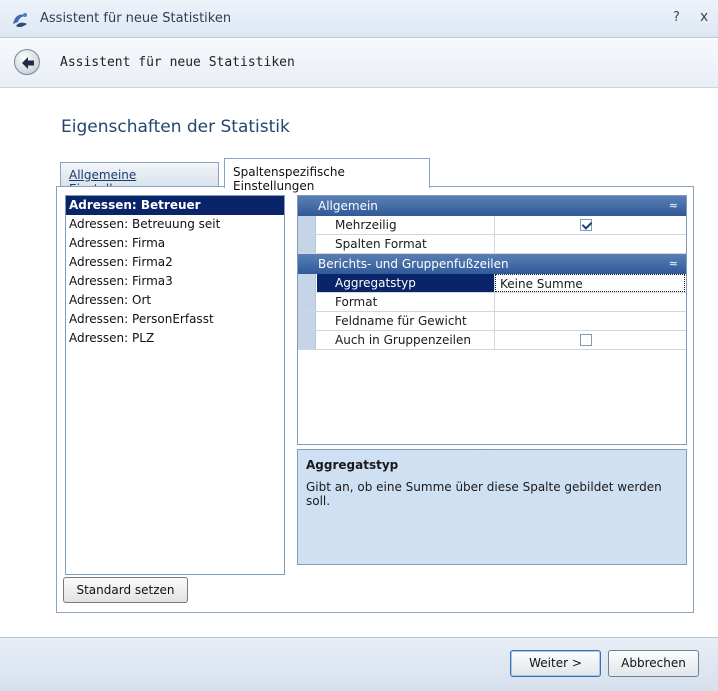  I want to click on list-item: Adressen: Firma, so click(175, 243).